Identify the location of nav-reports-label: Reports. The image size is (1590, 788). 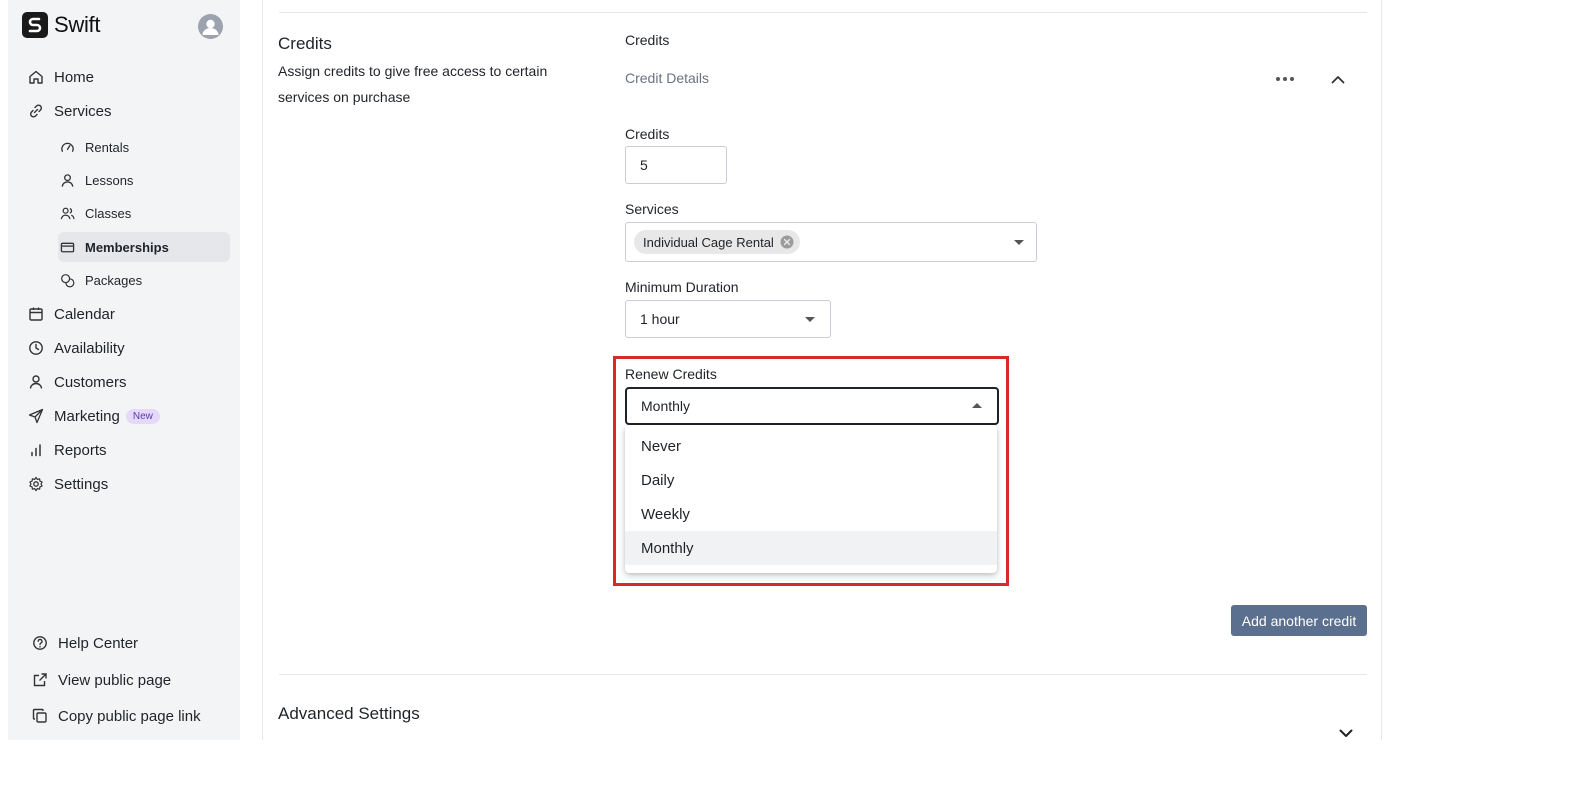
(80, 450).